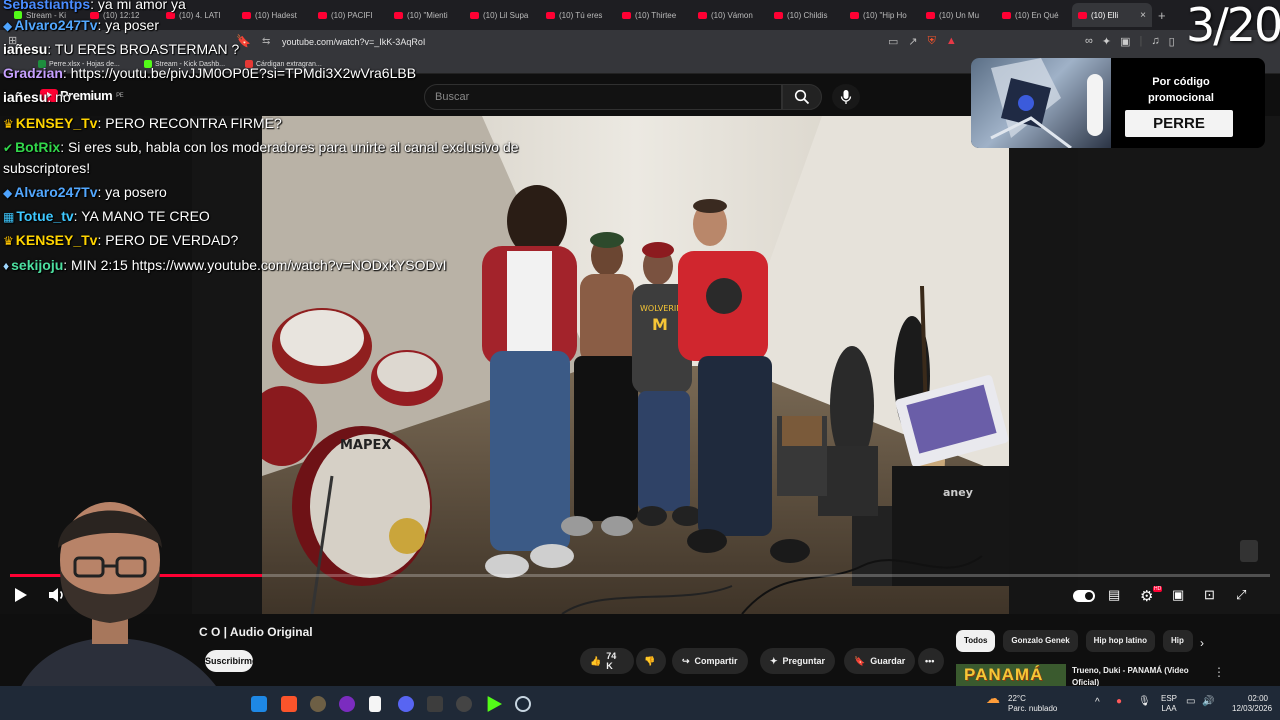 Image resolution: width=1280 pixels, height=720 pixels. What do you see at coordinates (33, 73) in the screenshot?
I see `chat-username: Gradzian` at bounding box center [33, 73].